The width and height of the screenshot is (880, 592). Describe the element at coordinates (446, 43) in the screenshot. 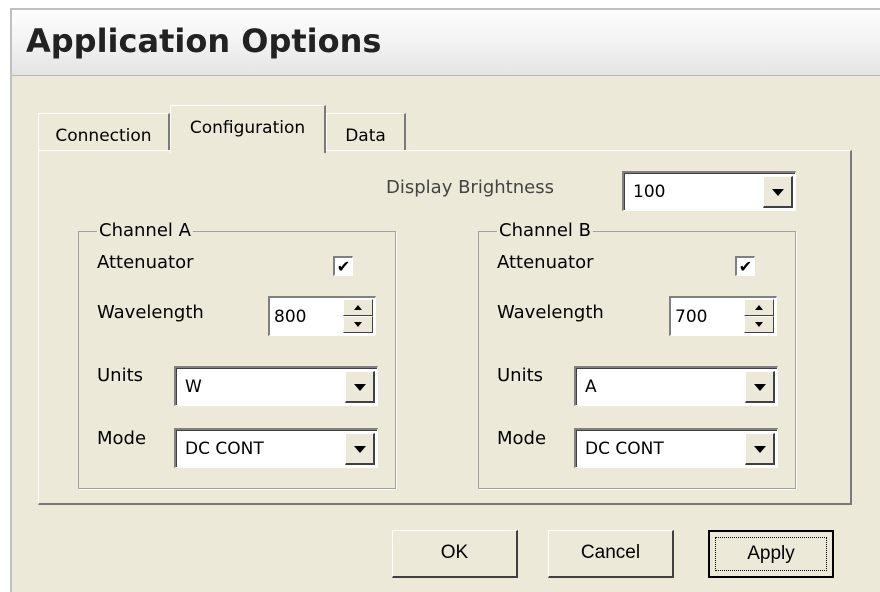

I see `title-bar: Application Options` at that location.